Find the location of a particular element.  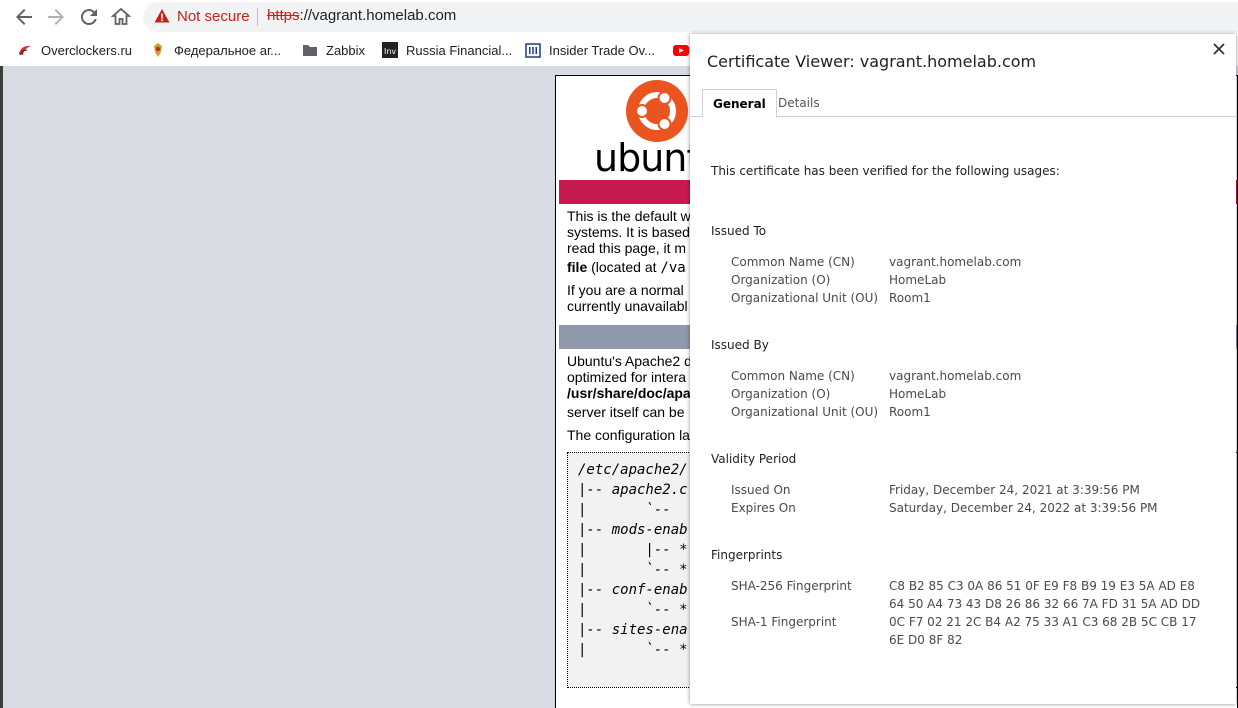

config-line-4: server itself can be is located at coordinates (626, 412).